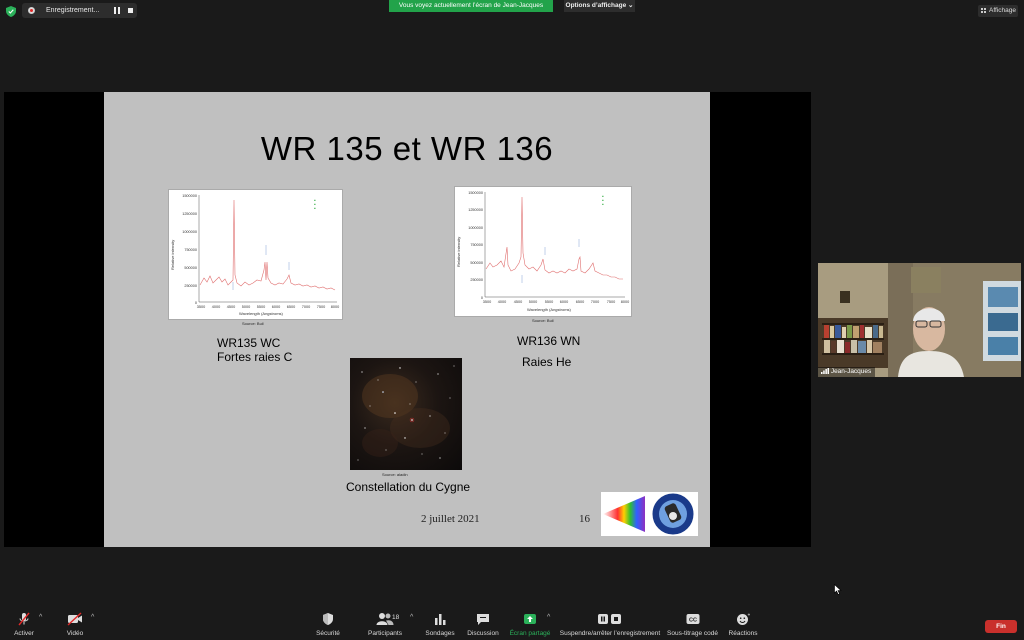 The height and width of the screenshot is (640, 1024). What do you see at coordinates (253, 323) in the screenshot?
I see `left-spectrum-source: Source: Buil` at bounding box center [253, 323].